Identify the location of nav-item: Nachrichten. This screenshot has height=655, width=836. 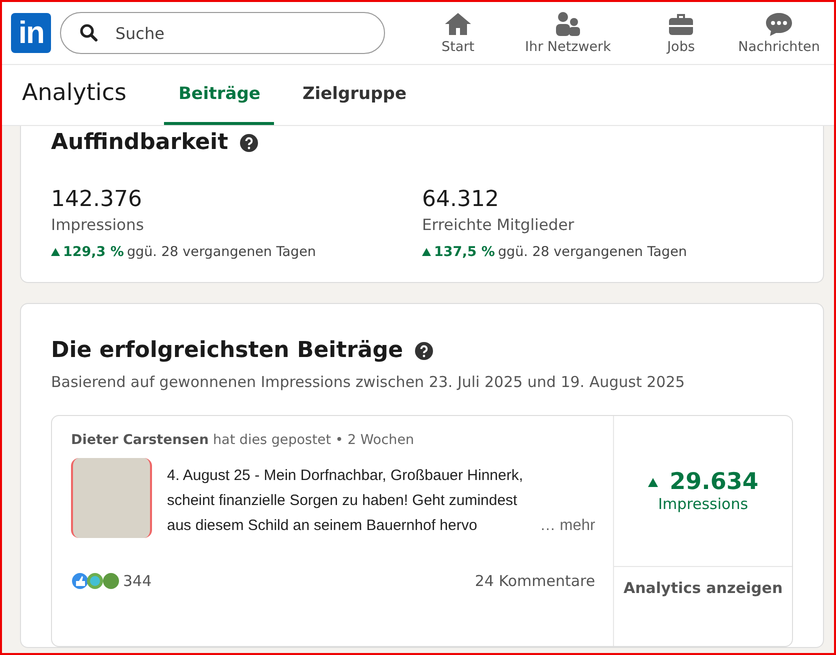
(779, 33).